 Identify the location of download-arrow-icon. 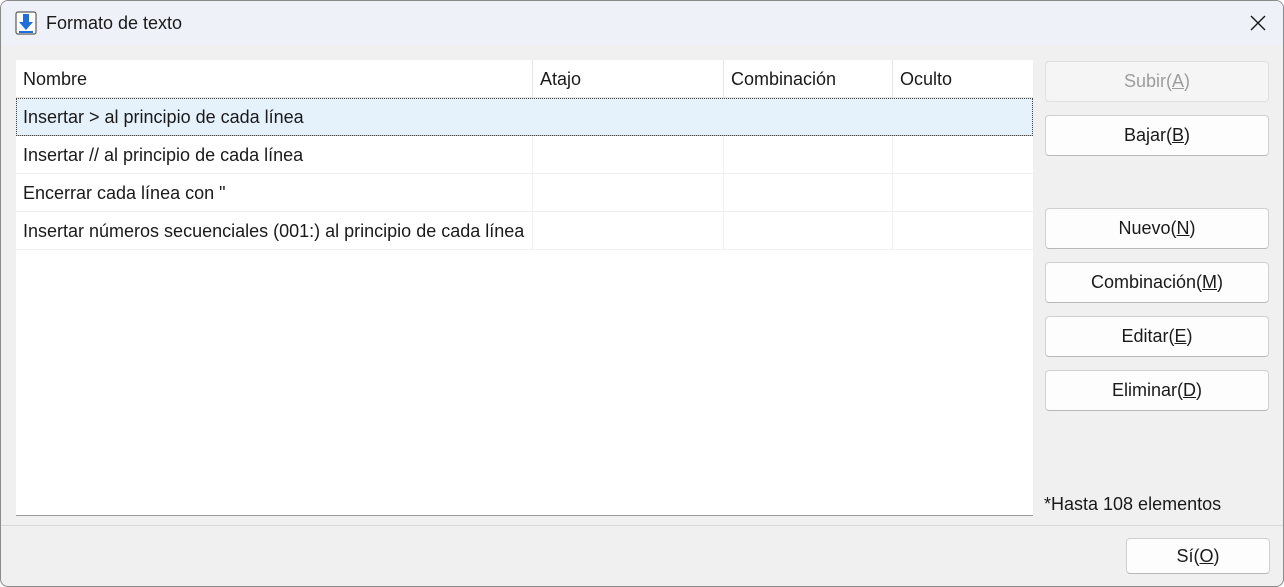
(26, 23).